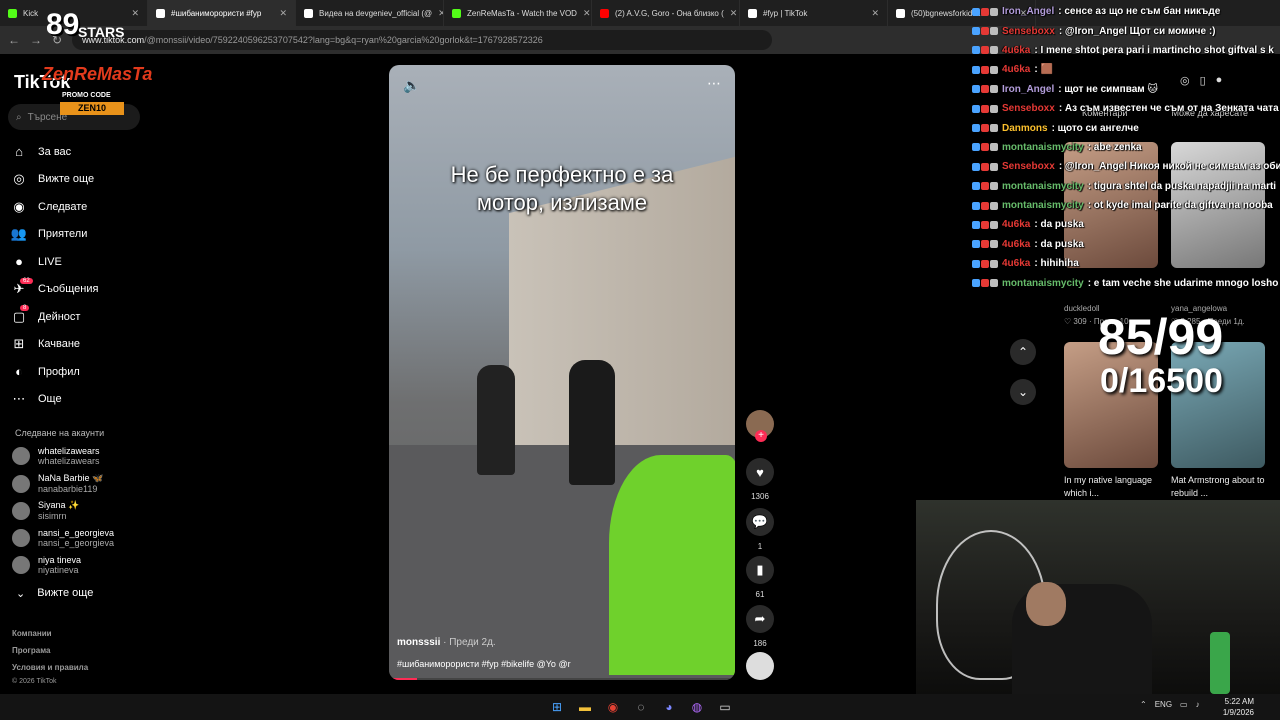  What do you see at coordinates (814, 13) in the screenshot?
I see `browser-tab: #fyp | TikTok ✕` at bounding box center [814, 13].